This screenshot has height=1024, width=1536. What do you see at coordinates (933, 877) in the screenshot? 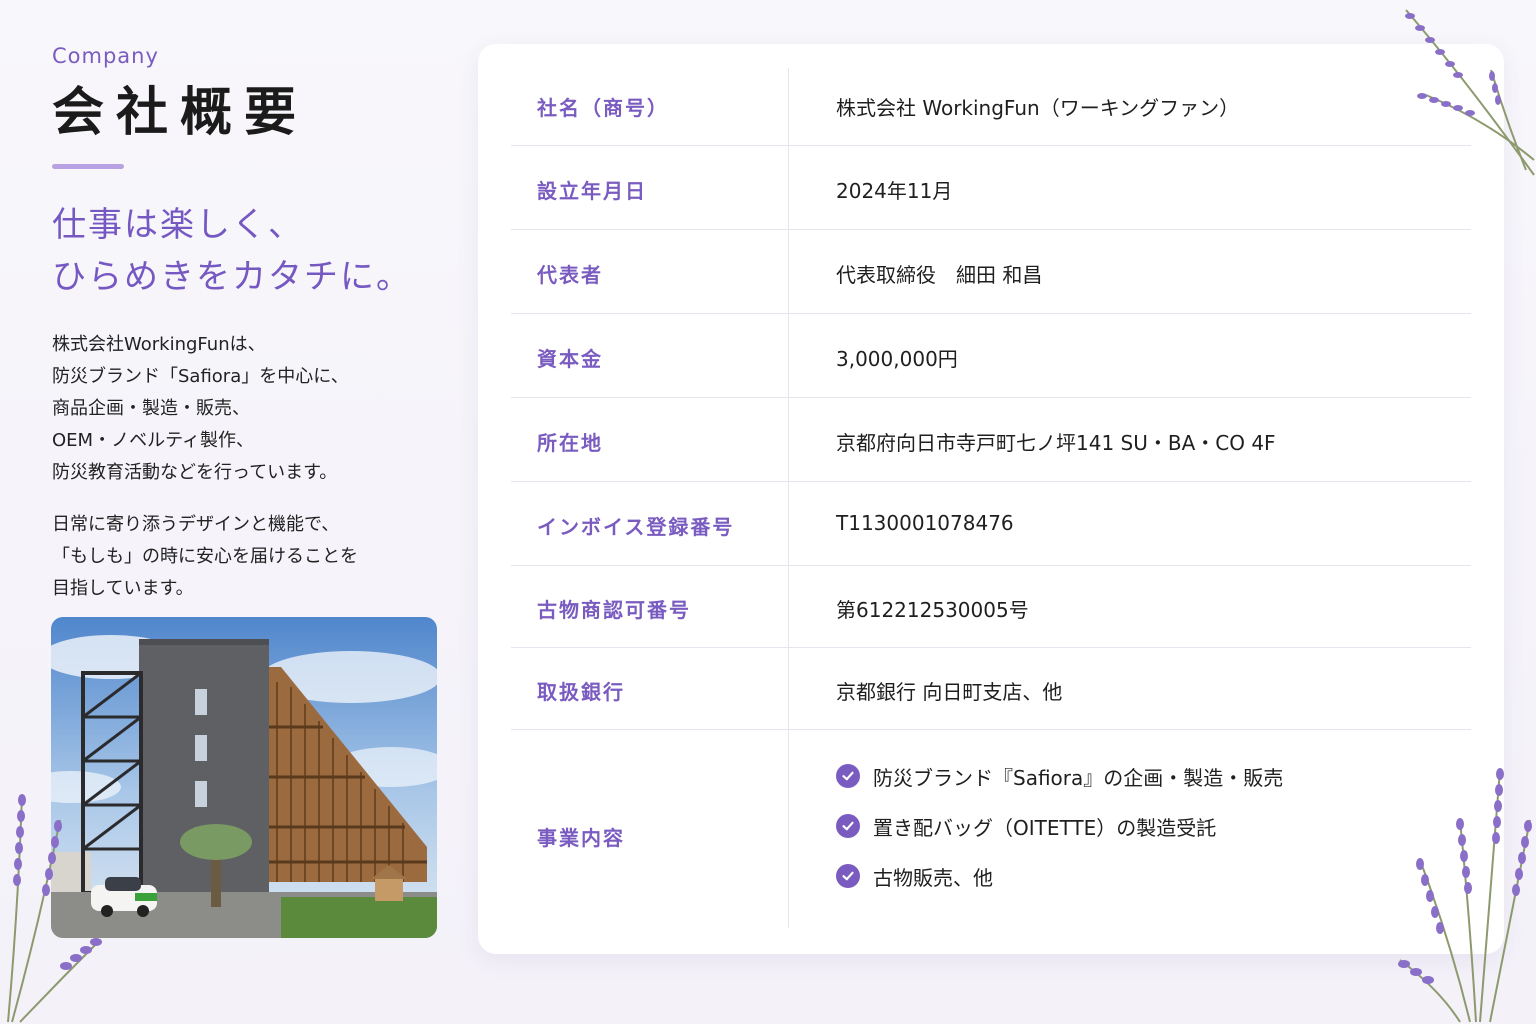
I see `business-item-text: 古物販売、他` at bounding box center [933, 877].